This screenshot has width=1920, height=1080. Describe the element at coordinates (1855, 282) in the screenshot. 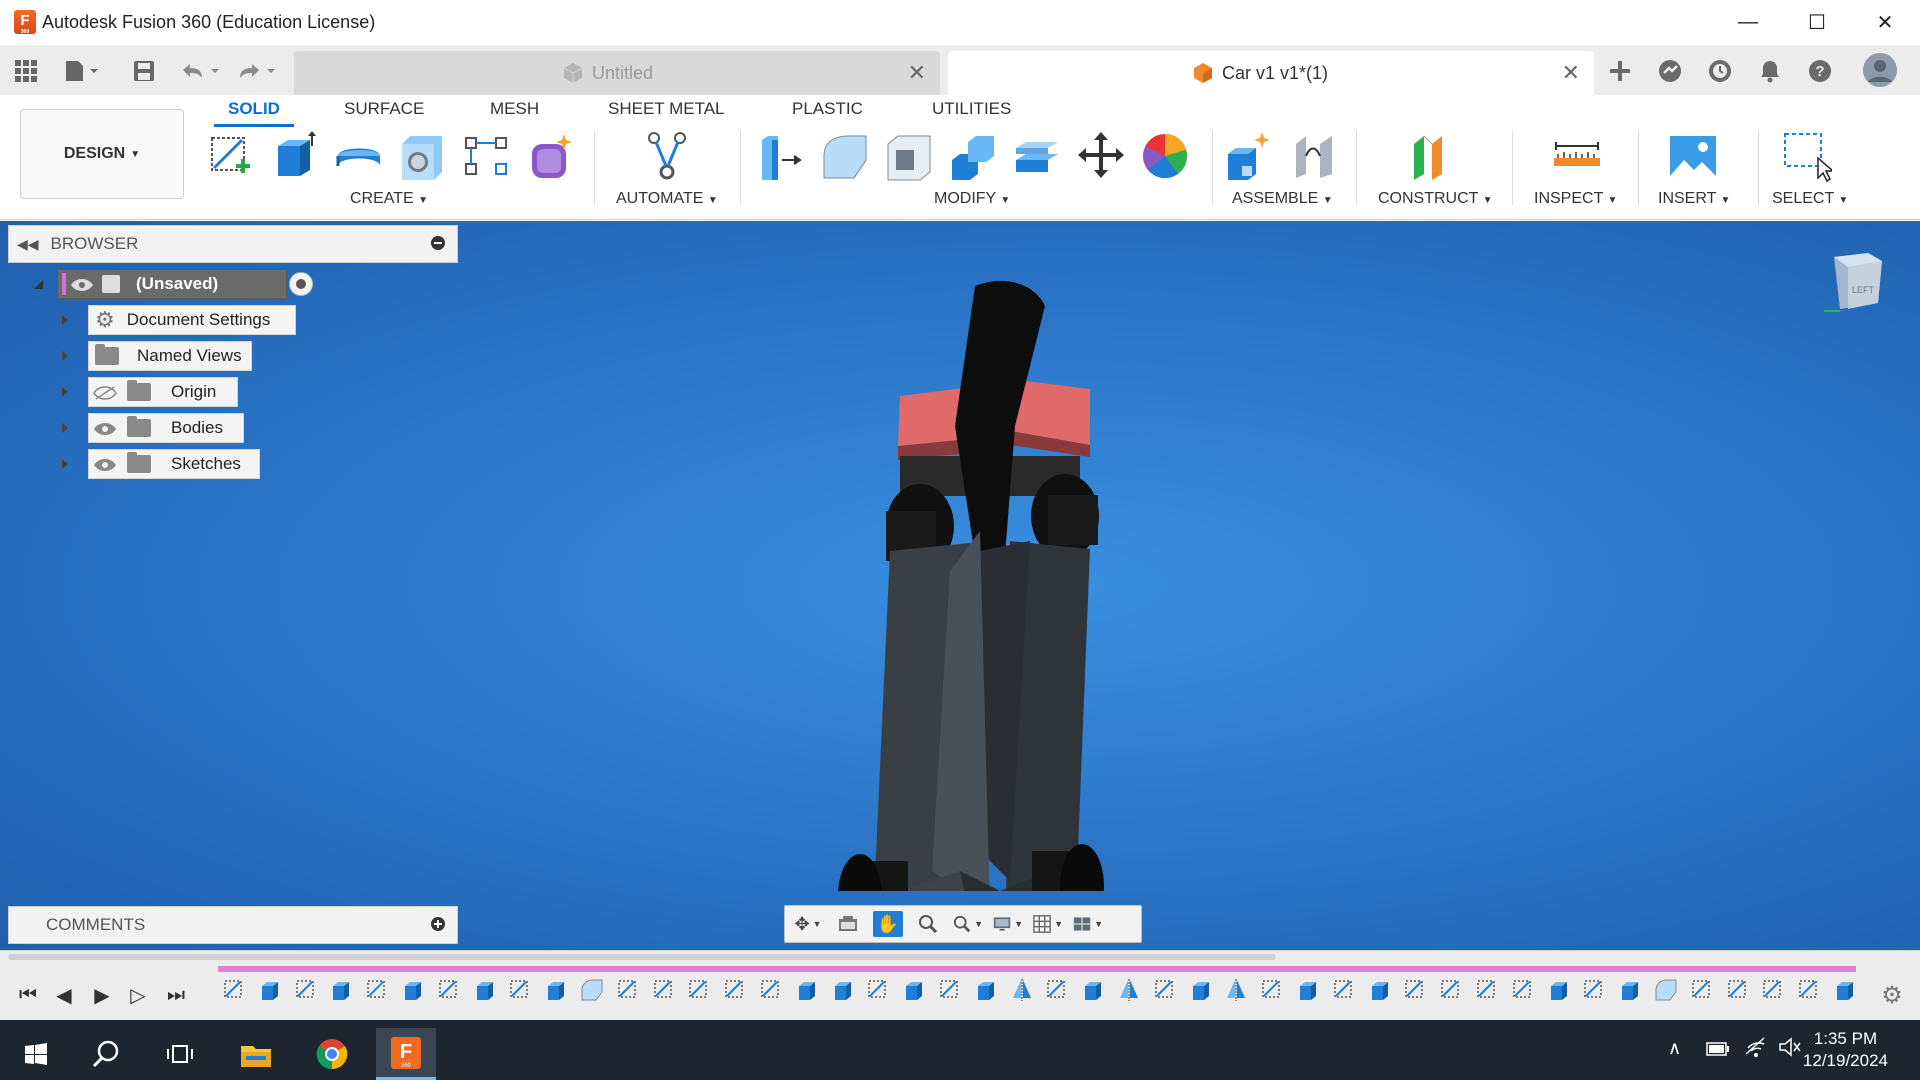

I see `viewcube: LEFT` at that location.